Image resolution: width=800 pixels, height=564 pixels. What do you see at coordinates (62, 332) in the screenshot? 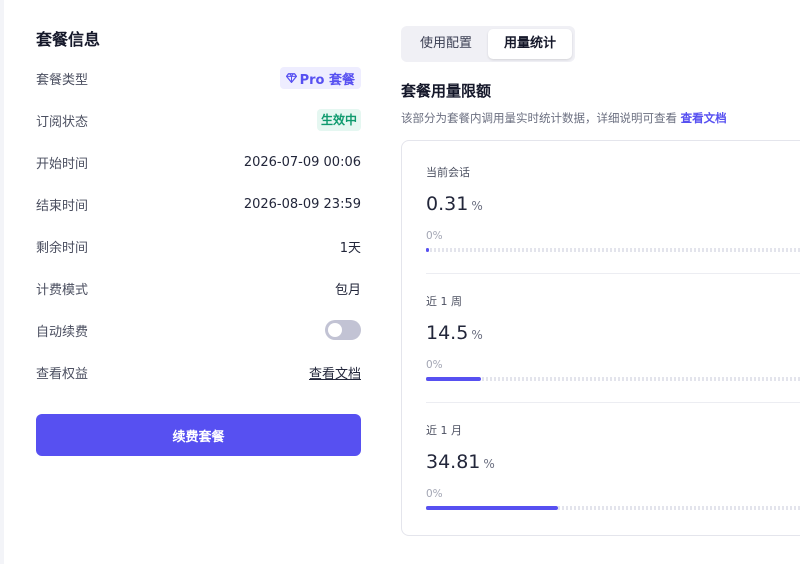
I see `auto-renew-label: 自动续费` at bounding box center [62, 332].